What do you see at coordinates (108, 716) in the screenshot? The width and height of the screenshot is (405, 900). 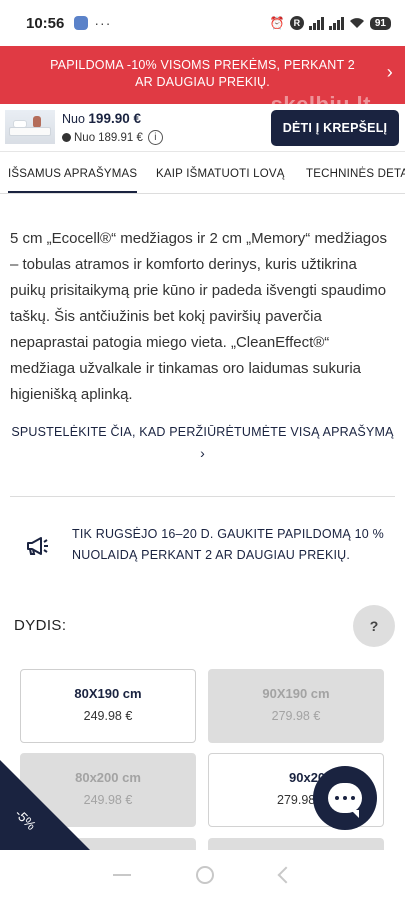 I see `size-option-price: 249.98 €` at bounding box center [108, 716].